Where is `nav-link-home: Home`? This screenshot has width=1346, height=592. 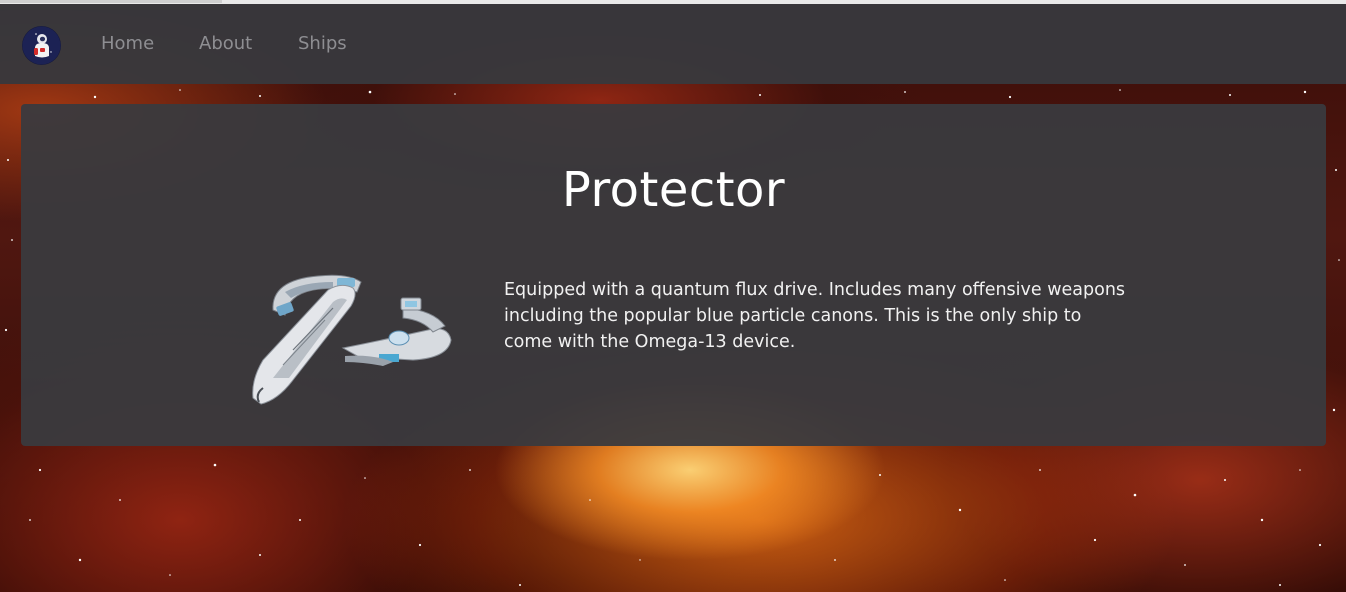 nav-link-home: Home is located at coordinates (127, 43).